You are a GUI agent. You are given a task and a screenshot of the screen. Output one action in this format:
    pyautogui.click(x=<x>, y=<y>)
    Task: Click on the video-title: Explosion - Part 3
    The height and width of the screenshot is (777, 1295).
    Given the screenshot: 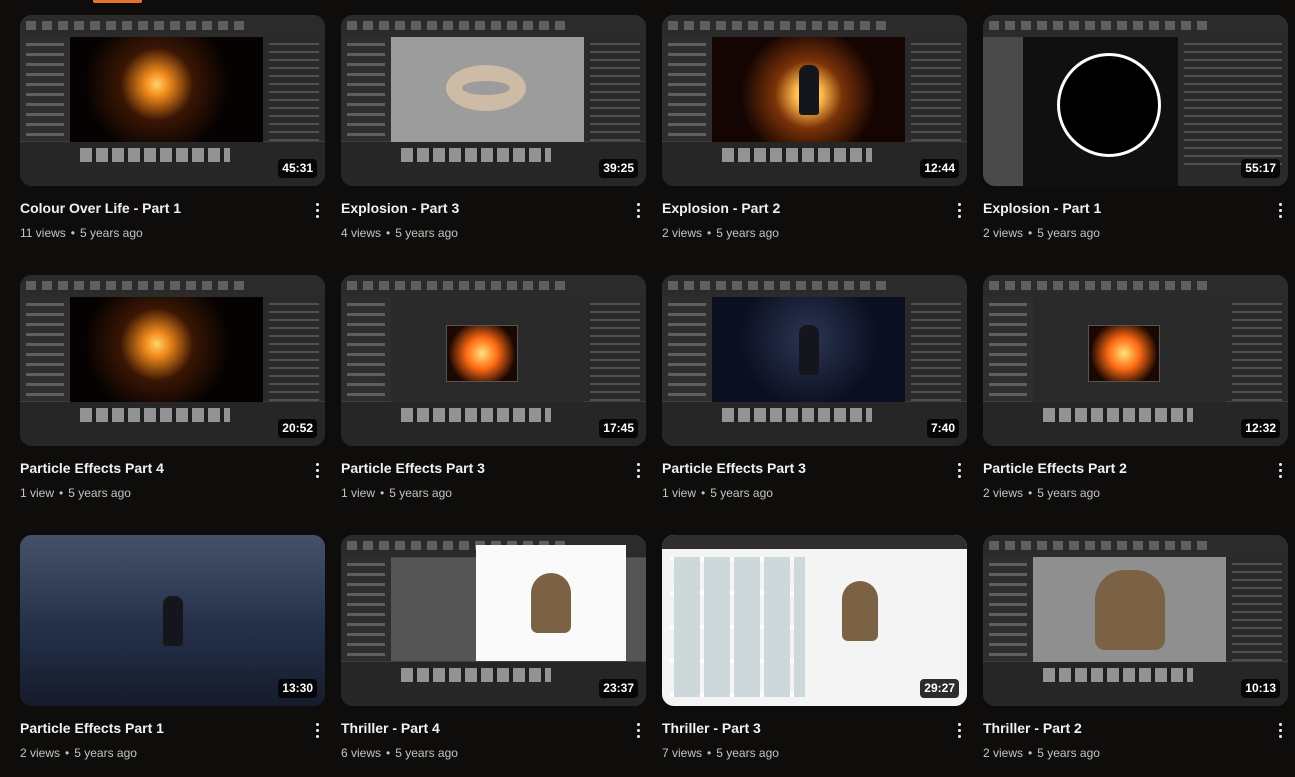 What is the action you would take?
    pyautogui.click(x=476, y=208)
    